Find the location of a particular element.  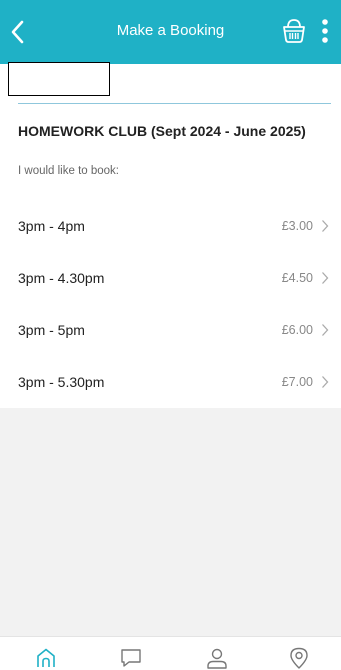

option-price: £4.50 is located at coordinates (297, 278).